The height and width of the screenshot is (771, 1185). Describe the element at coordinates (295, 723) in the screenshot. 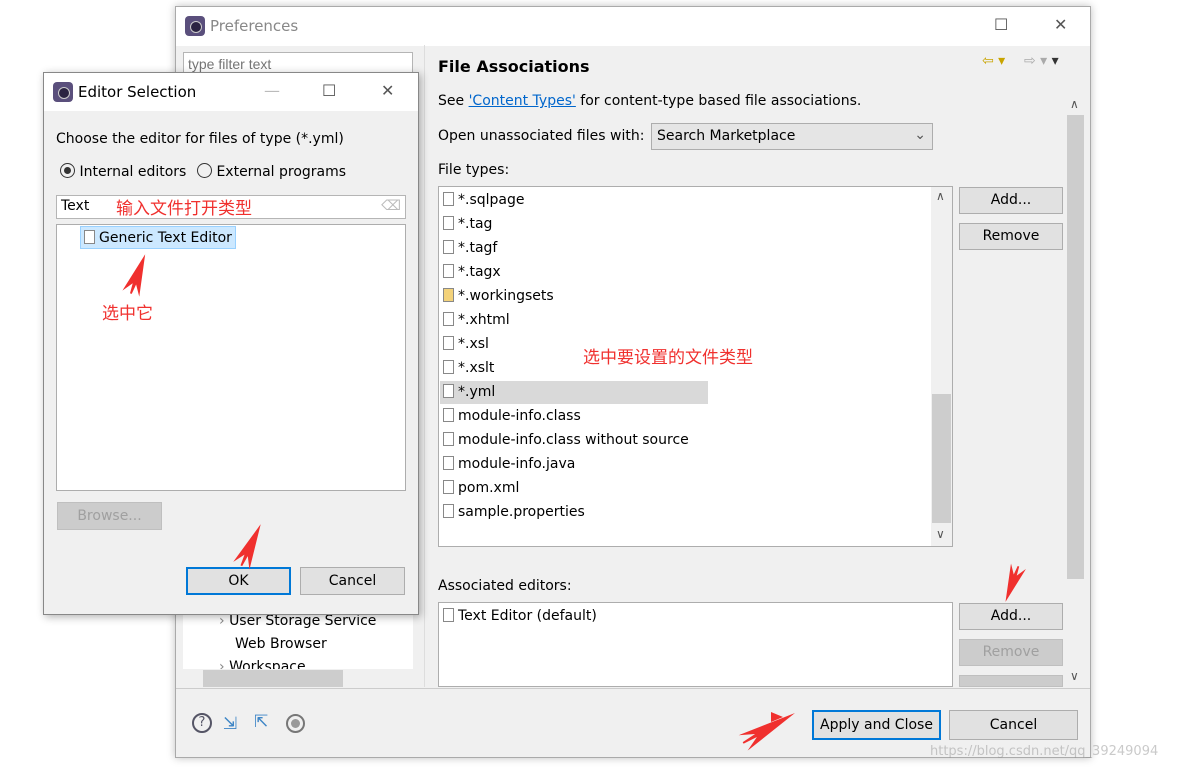

I see `record-icon` at that location.